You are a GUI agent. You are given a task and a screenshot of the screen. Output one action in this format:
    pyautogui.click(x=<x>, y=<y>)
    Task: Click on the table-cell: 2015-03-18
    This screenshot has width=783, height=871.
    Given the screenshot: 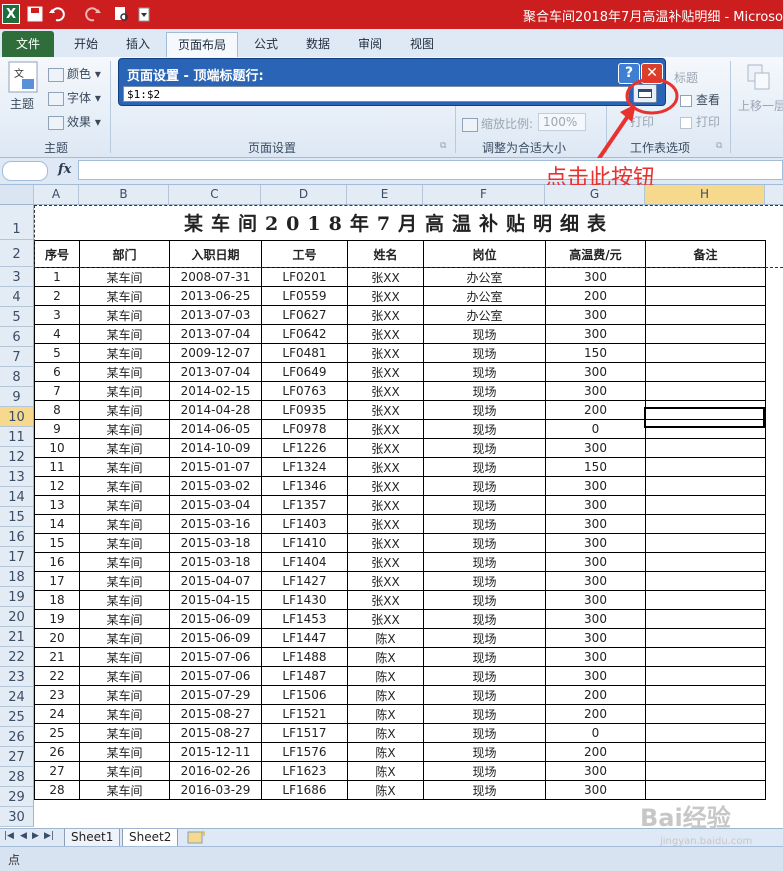 What is the action you would take?
    pyautogui.click(x=215, y=543)
    